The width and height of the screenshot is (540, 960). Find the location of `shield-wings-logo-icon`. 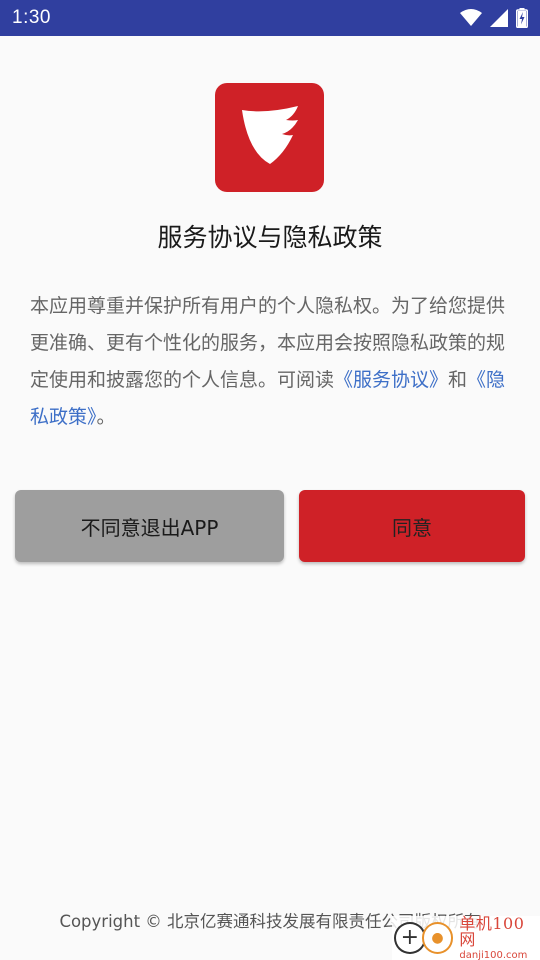

shield-wings-logo-icon is located at coordinates (270, 138).